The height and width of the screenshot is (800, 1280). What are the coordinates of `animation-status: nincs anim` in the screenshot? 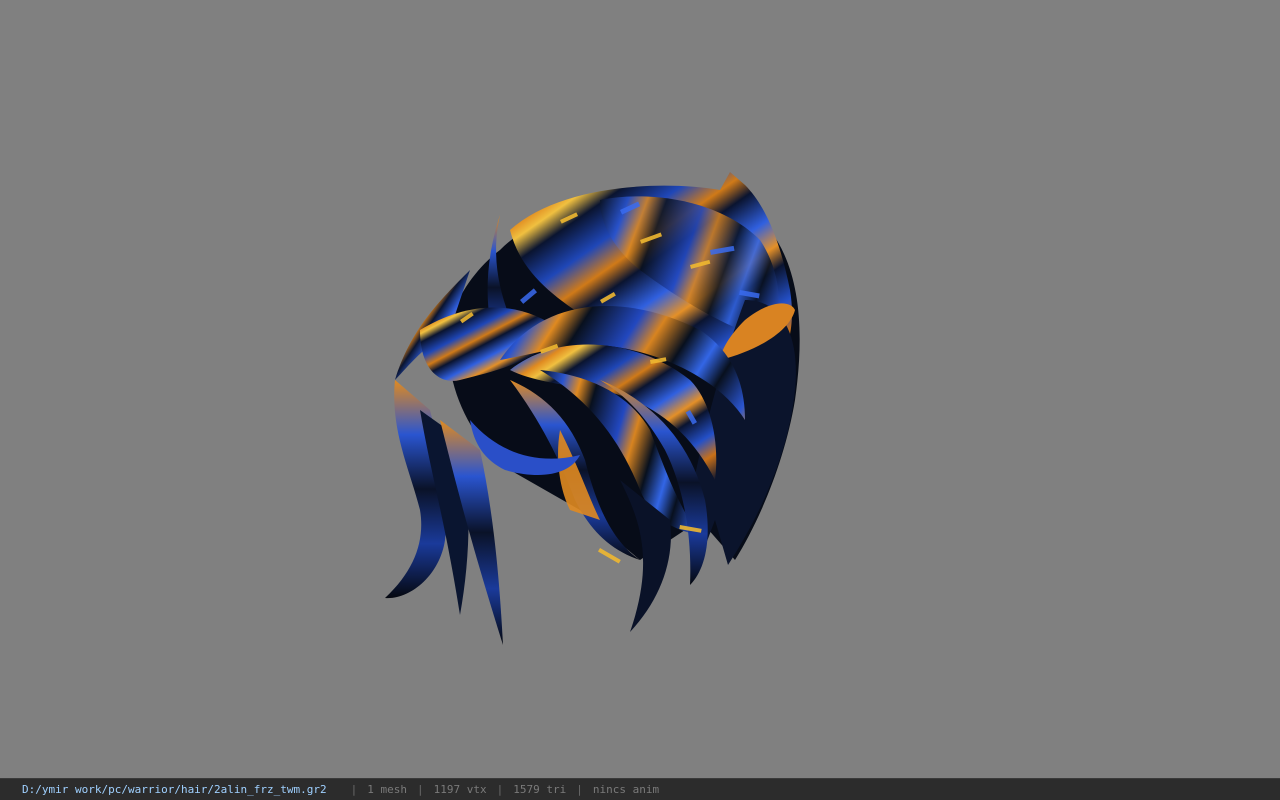 It's located at (626, 789).